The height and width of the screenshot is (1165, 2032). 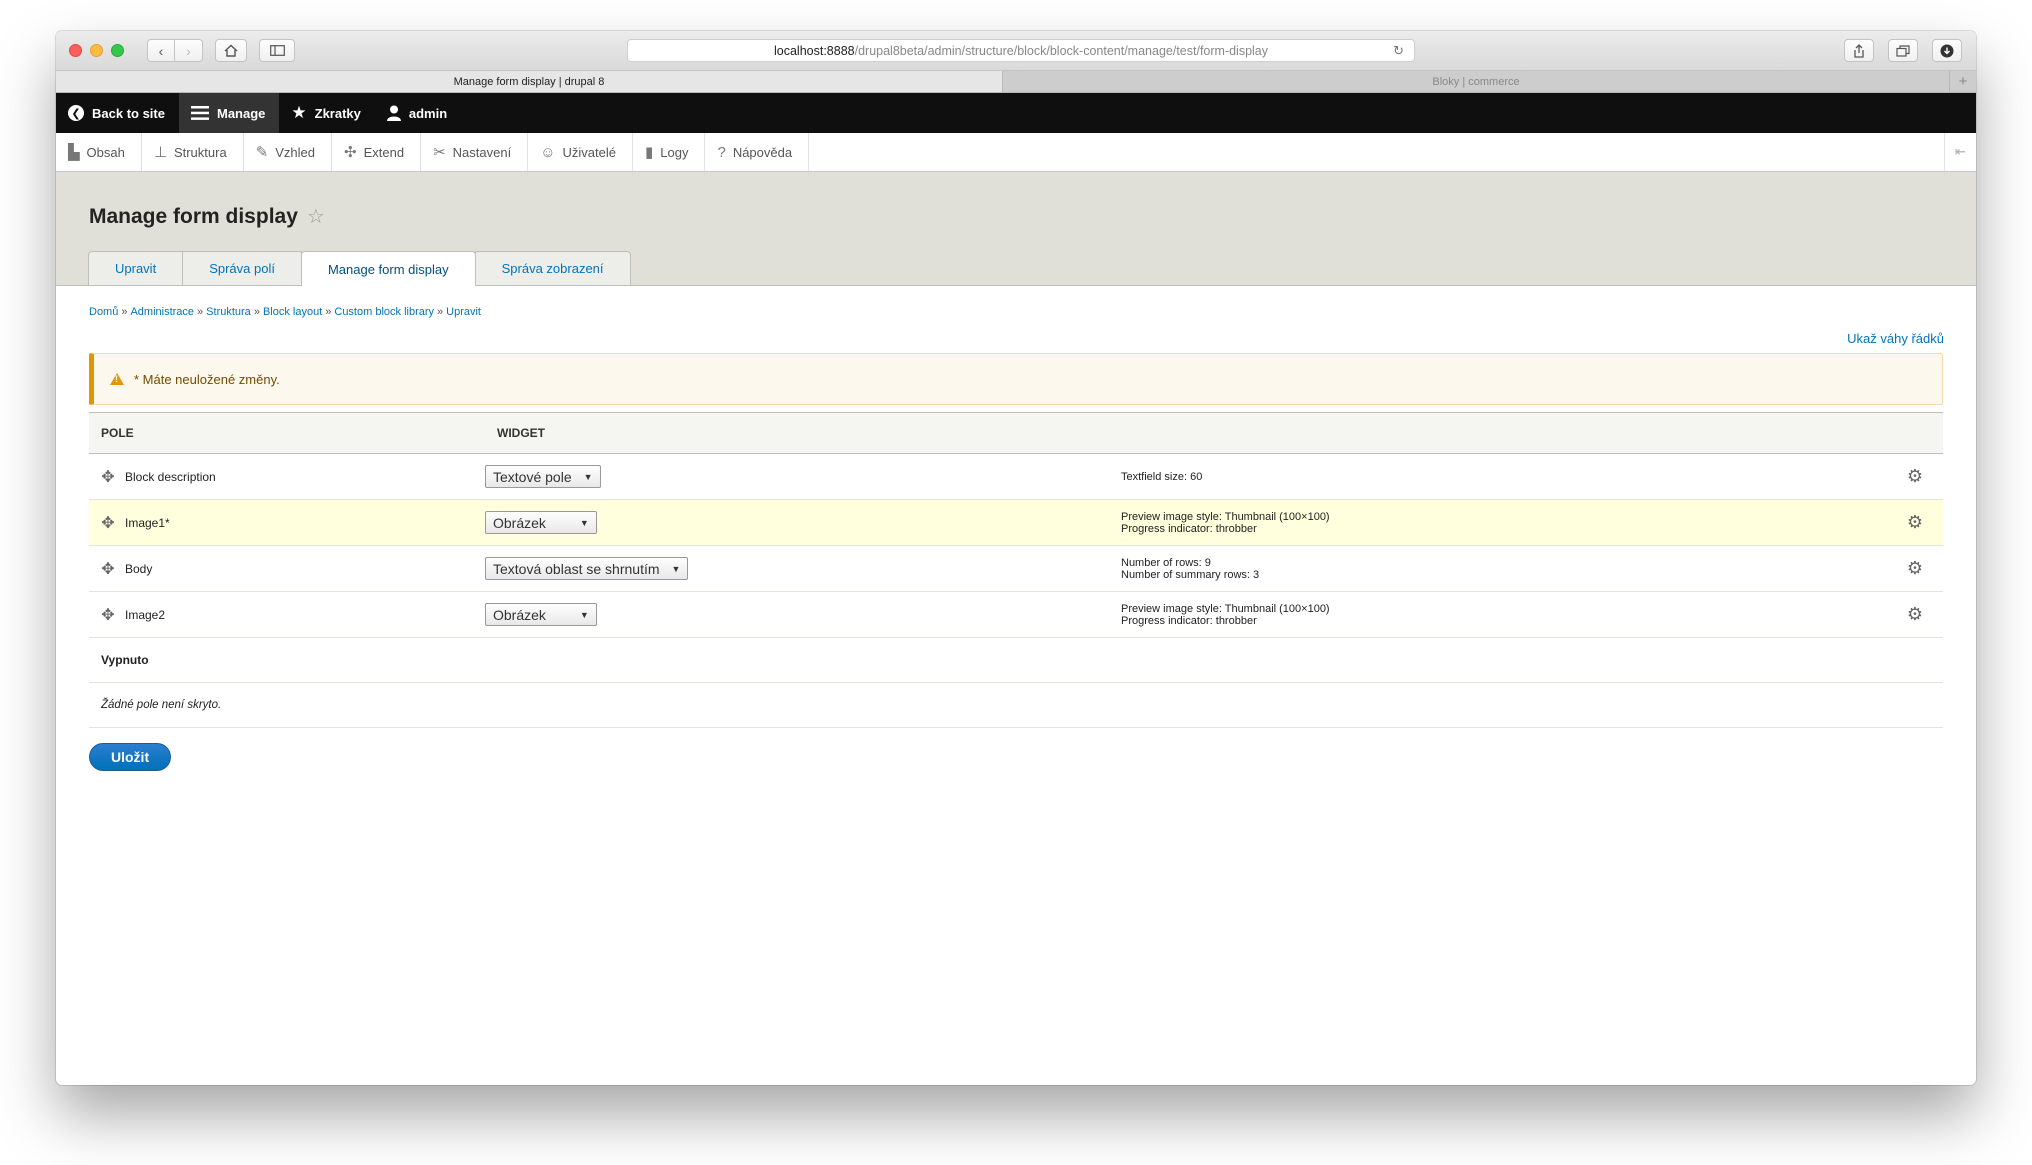 I want to click on tabs-overview-button, so click(x=1903, y=50).